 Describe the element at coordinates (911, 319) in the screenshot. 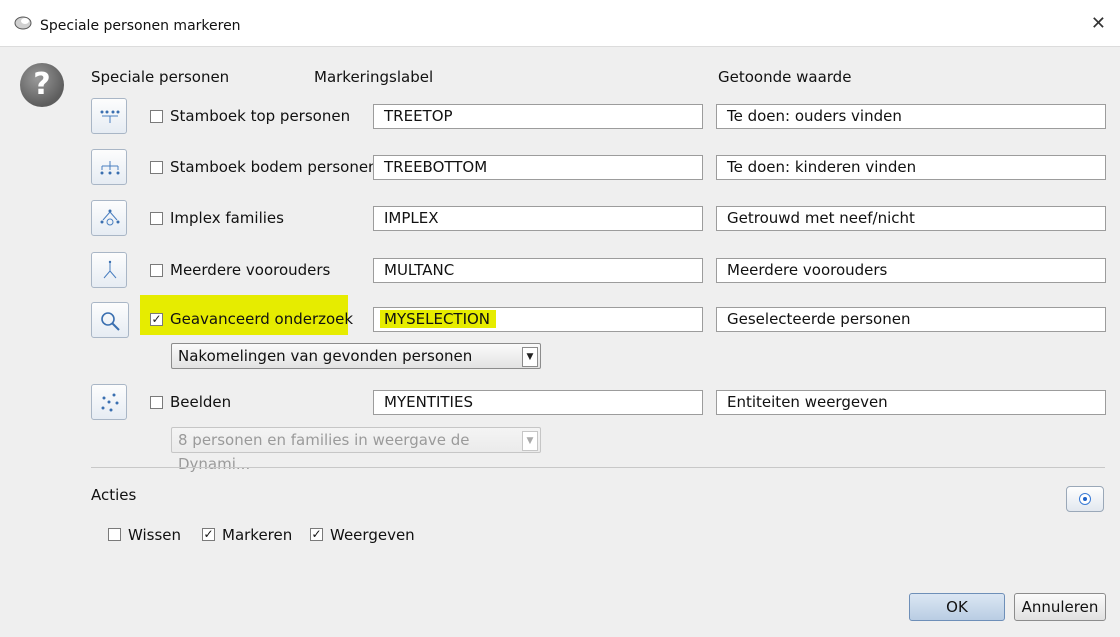

I see `display-field-advanced-search: Geselecteerde personen` at that location.